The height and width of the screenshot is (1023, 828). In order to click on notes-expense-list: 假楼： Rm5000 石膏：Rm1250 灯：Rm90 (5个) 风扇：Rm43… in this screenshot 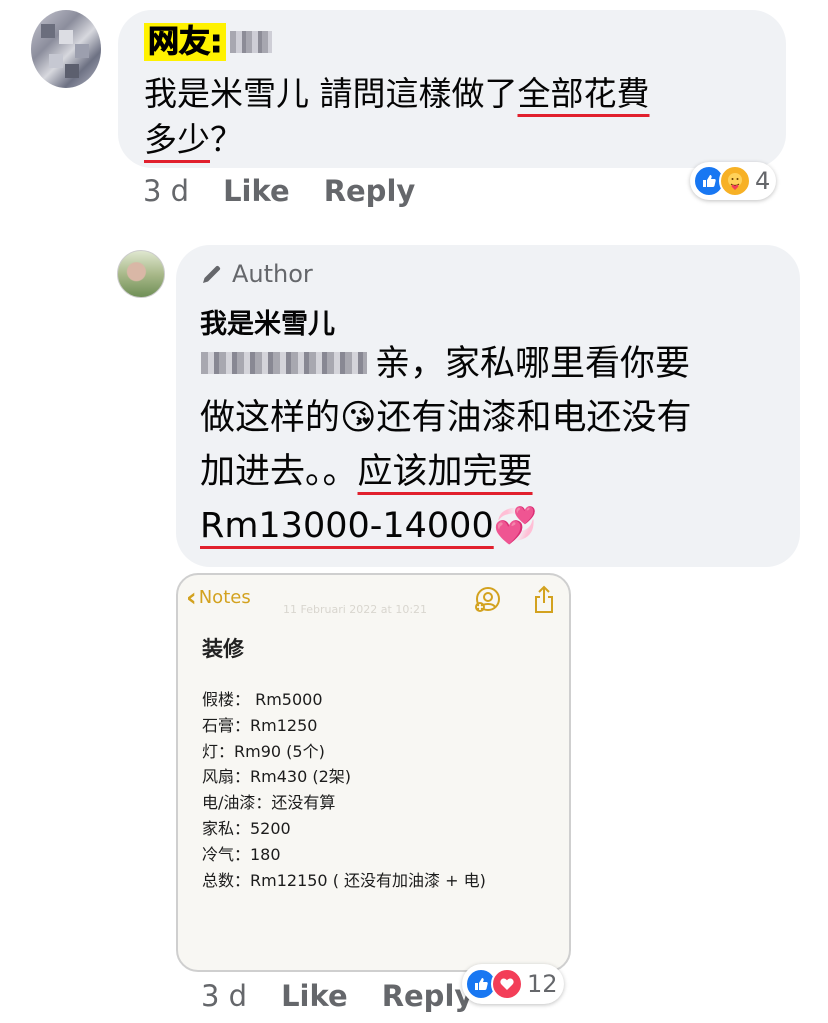, I will do `click(344, 790)`.